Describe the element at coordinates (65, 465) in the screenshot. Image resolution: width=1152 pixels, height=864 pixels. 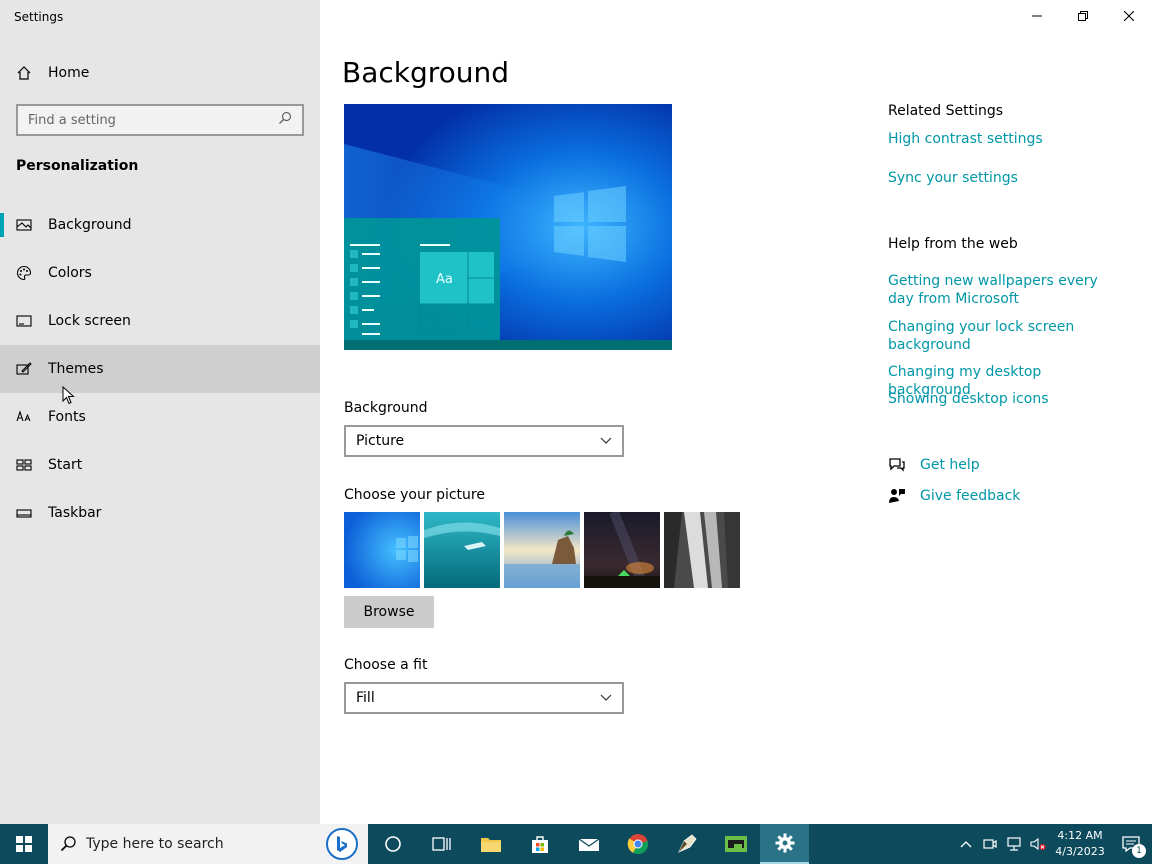
I see `sidebar-item-label: Start` at that location.